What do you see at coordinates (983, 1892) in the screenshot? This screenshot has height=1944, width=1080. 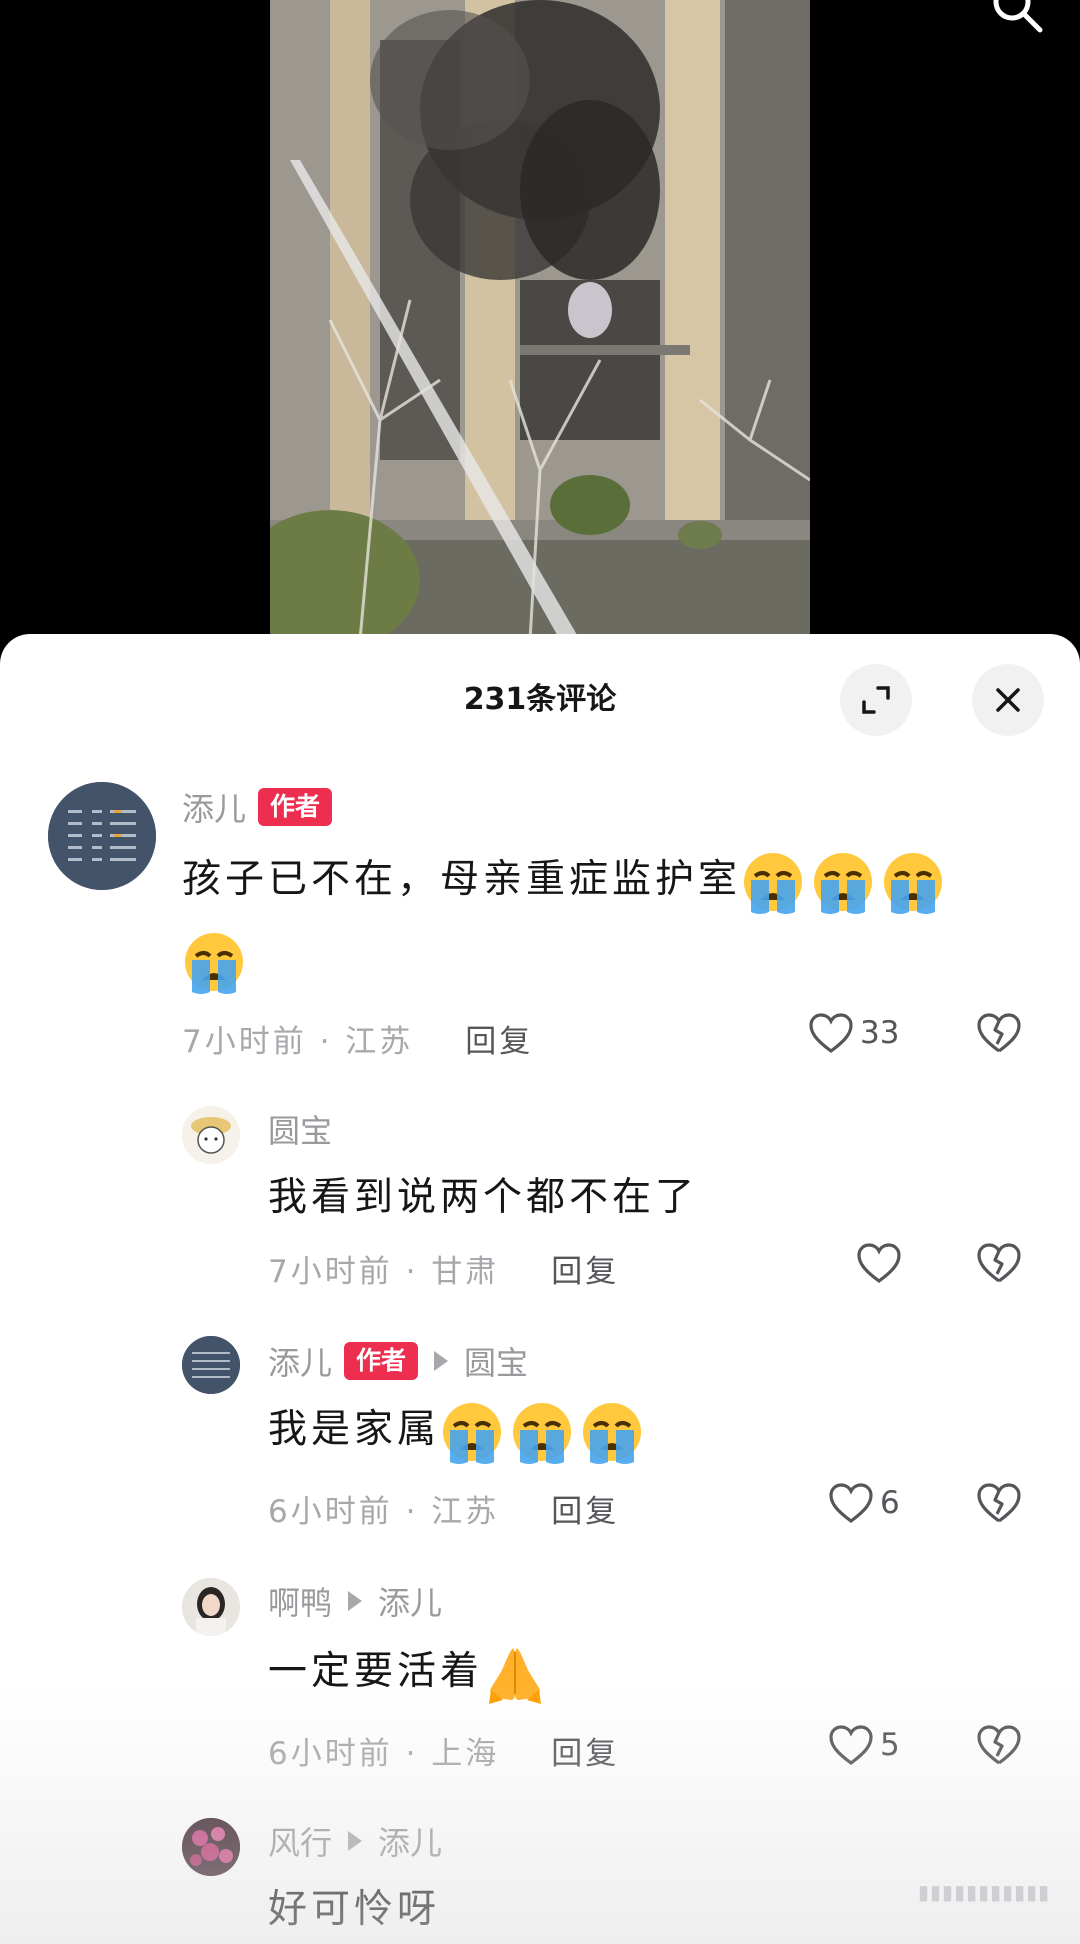 I see `watermark-lines: ▮▮▮▮▮▮▮▮▮▮▮` at bounding box center [983, 1892].